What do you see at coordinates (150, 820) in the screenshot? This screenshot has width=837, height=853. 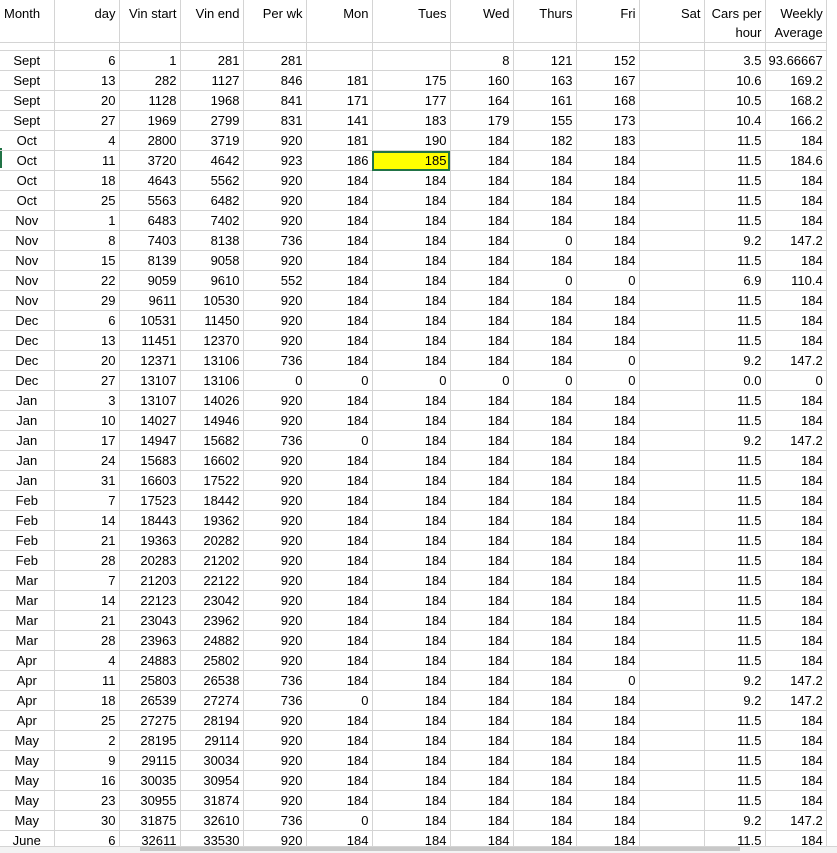 I see `cell-vin-start: 31875` at bounding box center [150, 820].